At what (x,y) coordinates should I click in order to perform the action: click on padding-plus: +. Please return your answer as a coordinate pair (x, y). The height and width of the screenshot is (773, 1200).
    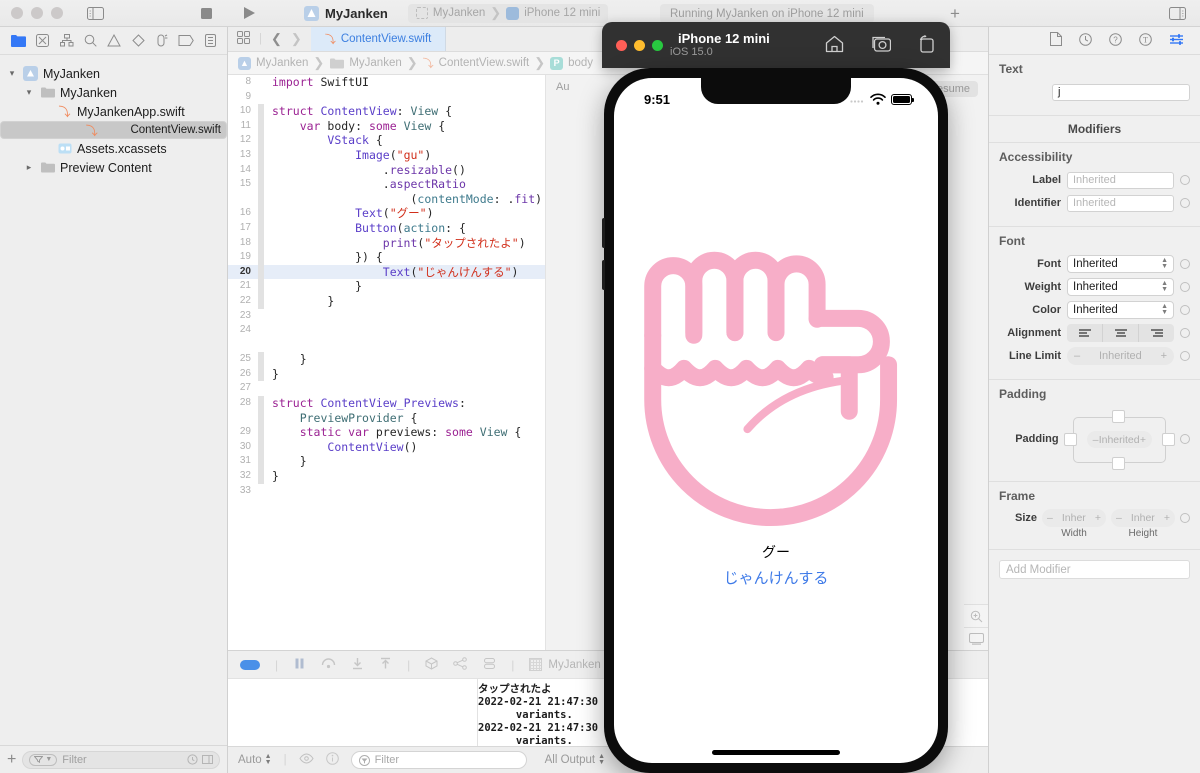
    Looking at the image, I should click on (1143, 440).